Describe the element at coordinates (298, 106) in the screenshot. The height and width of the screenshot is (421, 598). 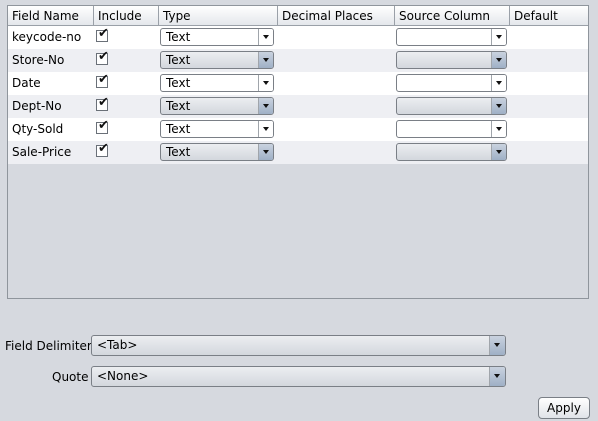
I see `table-row: Dept-No ✔ Text` at that location.